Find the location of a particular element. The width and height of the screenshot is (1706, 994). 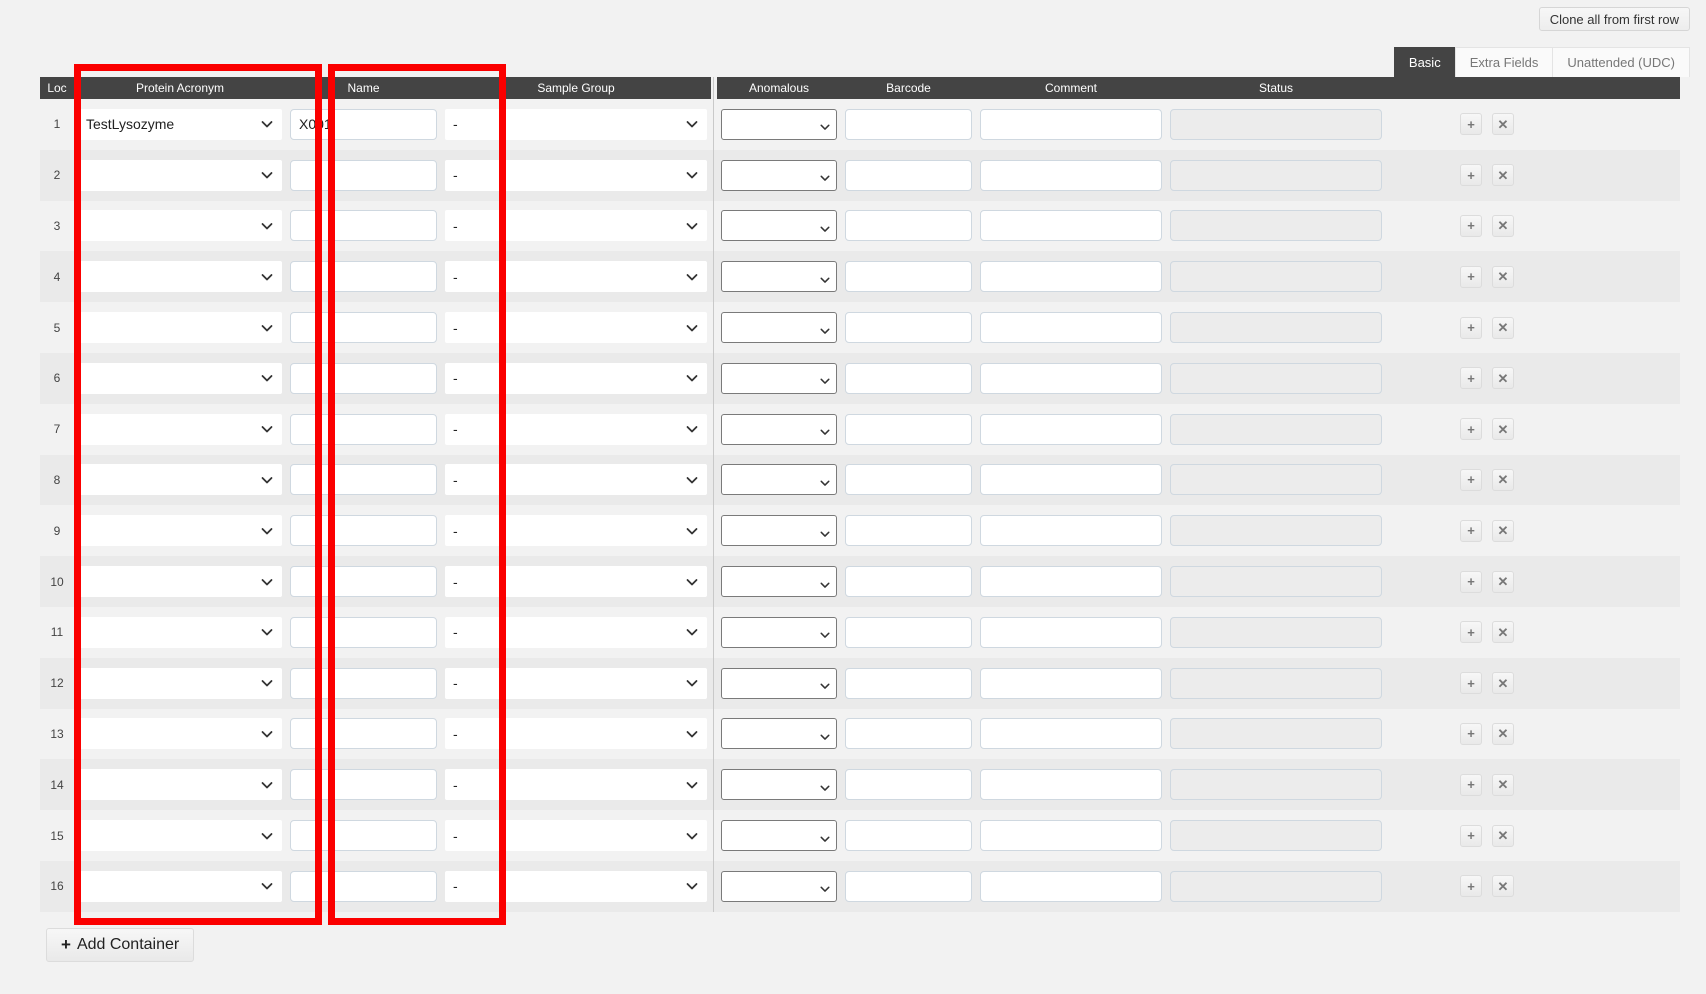

add-container-button: + Add Container is located at coordinates (120, 945).